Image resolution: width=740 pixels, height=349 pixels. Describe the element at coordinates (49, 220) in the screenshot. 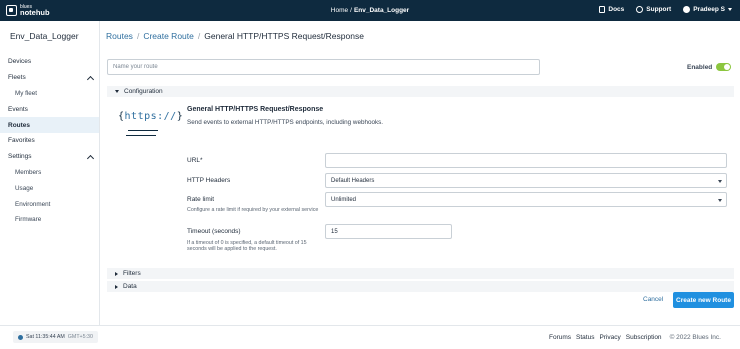

I see `sidebar-item-firmware: Firmware` at that location.